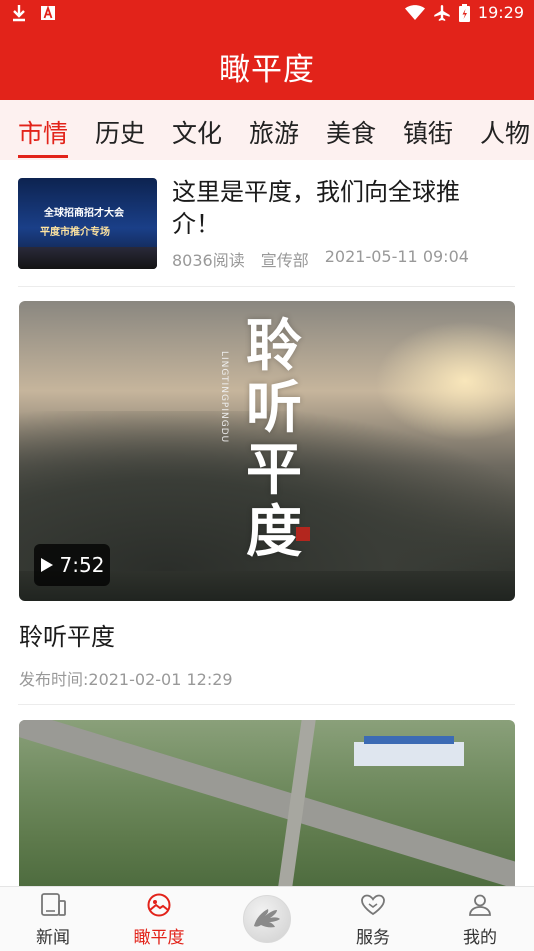 The image size is (534, 951). I want to click on article-thumbnail: 全球招商招才大会 平度市推介专场, so click(87, 223).